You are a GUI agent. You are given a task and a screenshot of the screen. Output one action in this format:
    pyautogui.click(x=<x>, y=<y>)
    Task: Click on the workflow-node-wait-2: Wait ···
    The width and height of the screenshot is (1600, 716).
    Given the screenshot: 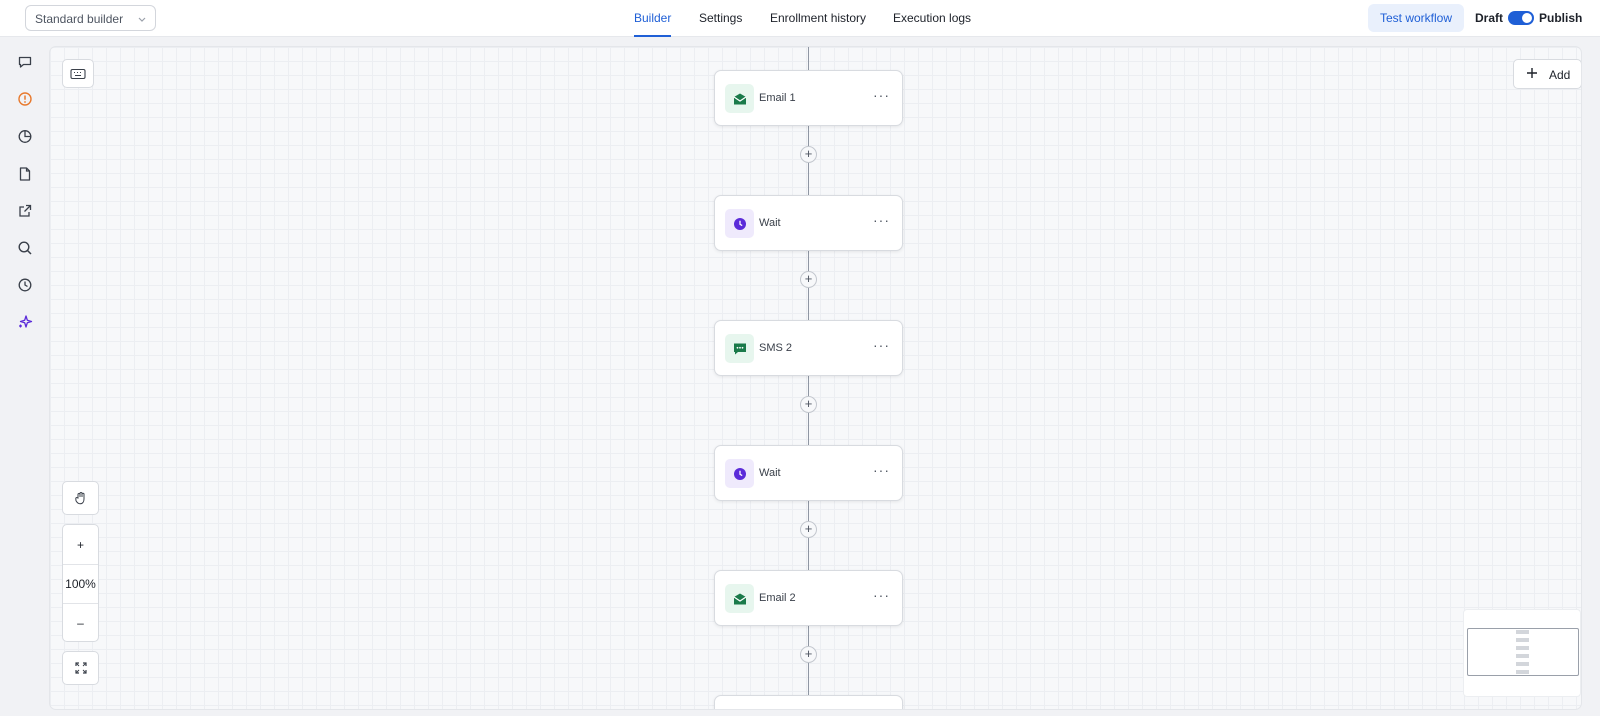 What is the action you would take?
    pyautogui.click(x=808, y=473)
    